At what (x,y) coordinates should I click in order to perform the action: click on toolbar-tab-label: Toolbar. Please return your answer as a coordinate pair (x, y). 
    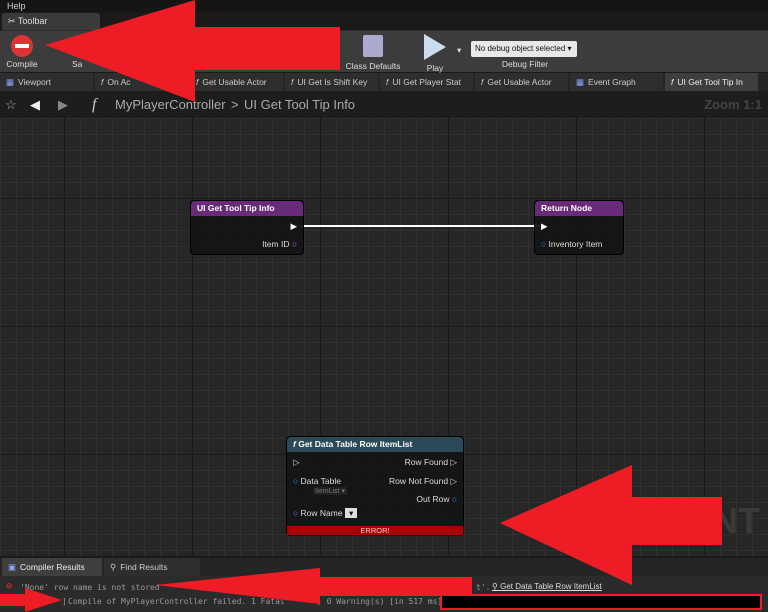
    Looking at the image, I should click on (32, 21).